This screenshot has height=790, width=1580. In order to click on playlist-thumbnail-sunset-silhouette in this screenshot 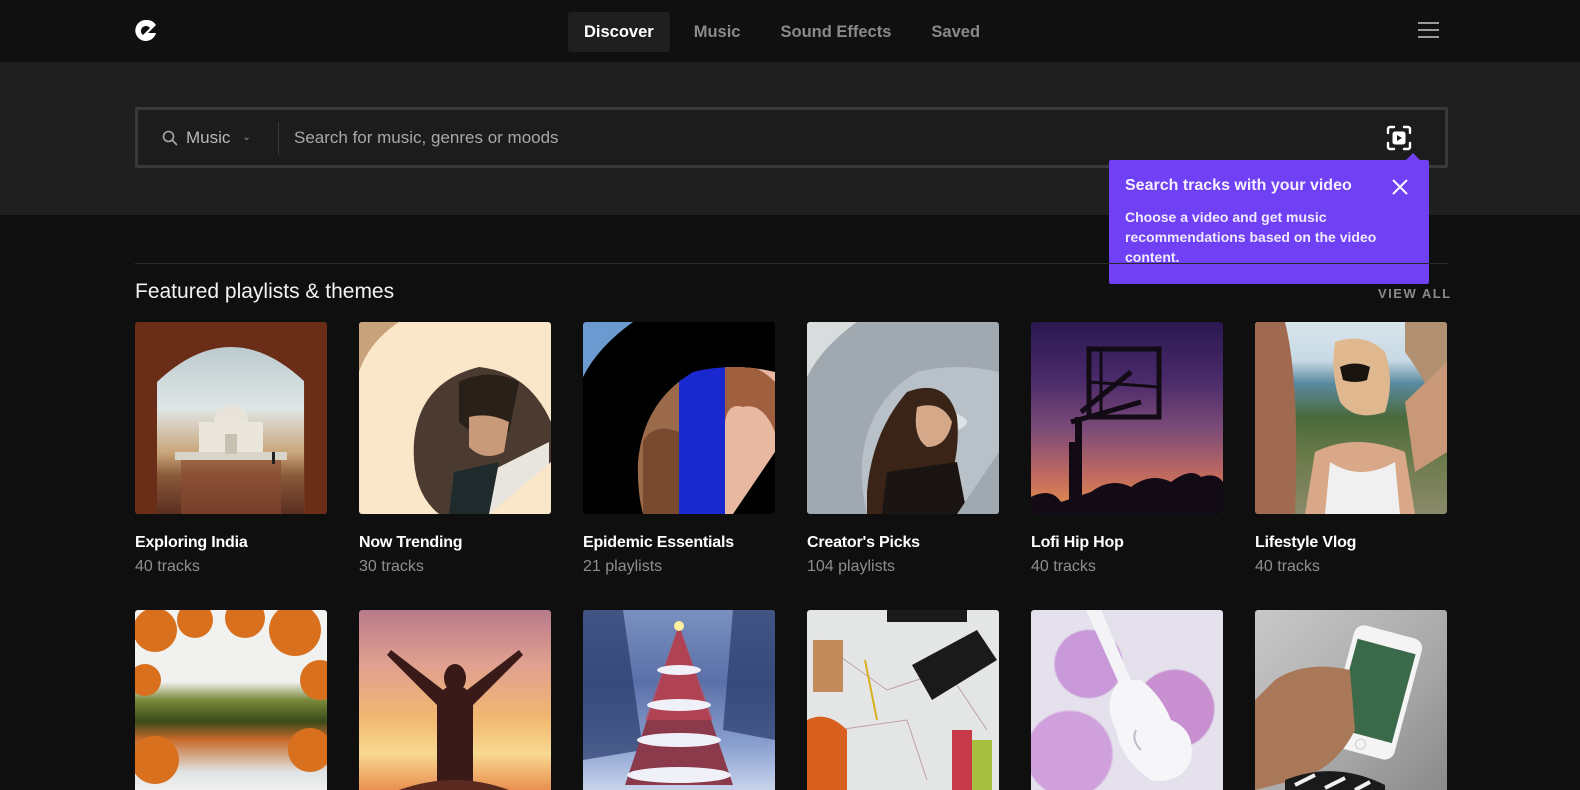, I will do `click(455, 700)`.